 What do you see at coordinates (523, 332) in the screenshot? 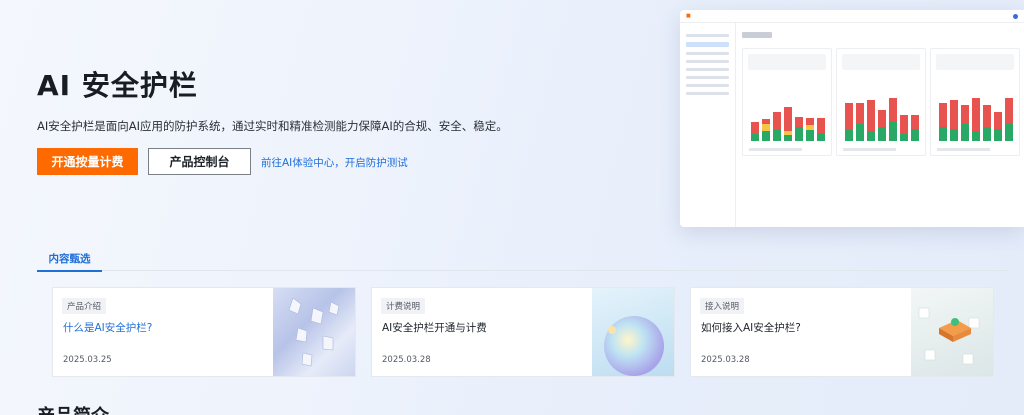
I see `content-card: 计费说明 AI安全护栏开通与计费 2025.03.28` at bounding box center [523, 332].